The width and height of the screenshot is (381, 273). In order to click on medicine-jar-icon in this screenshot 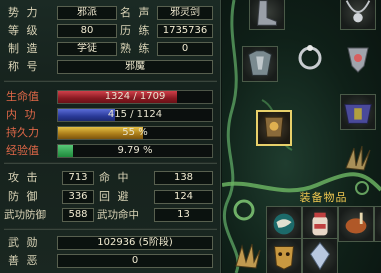, I will do `click(320, 224)`.